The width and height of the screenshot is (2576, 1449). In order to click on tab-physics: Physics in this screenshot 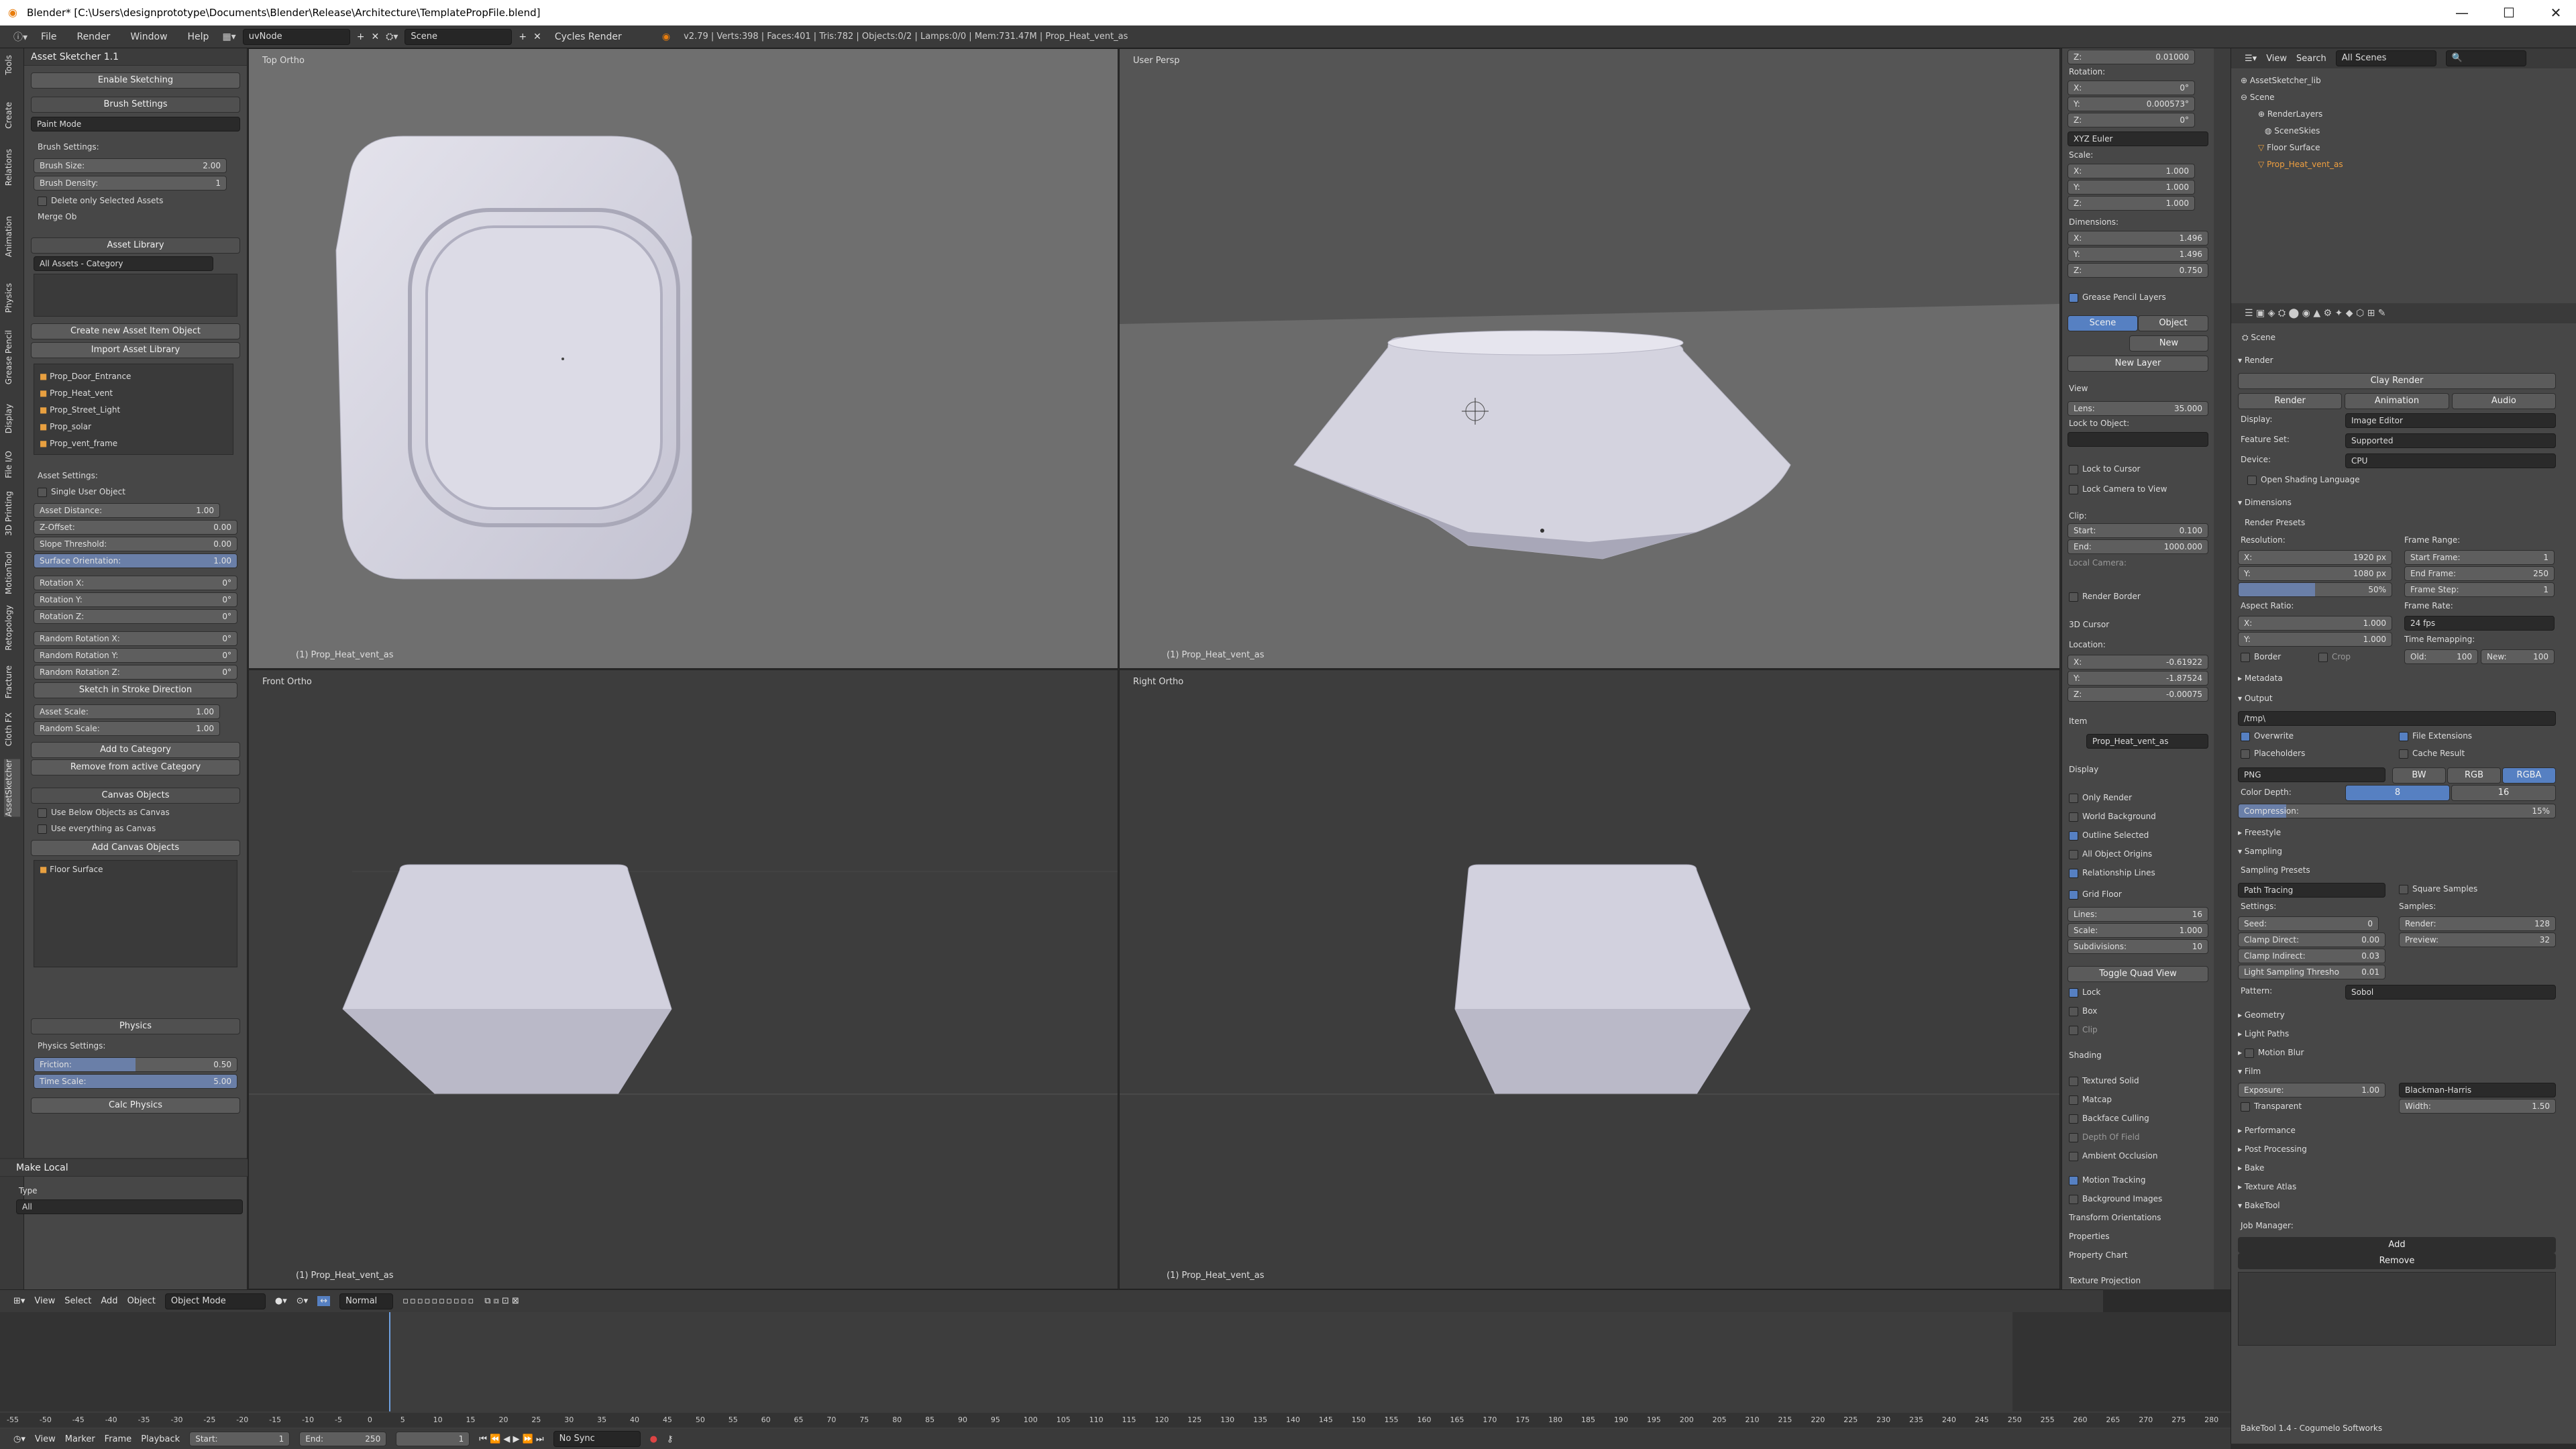, I will do `click(12, 298)`.